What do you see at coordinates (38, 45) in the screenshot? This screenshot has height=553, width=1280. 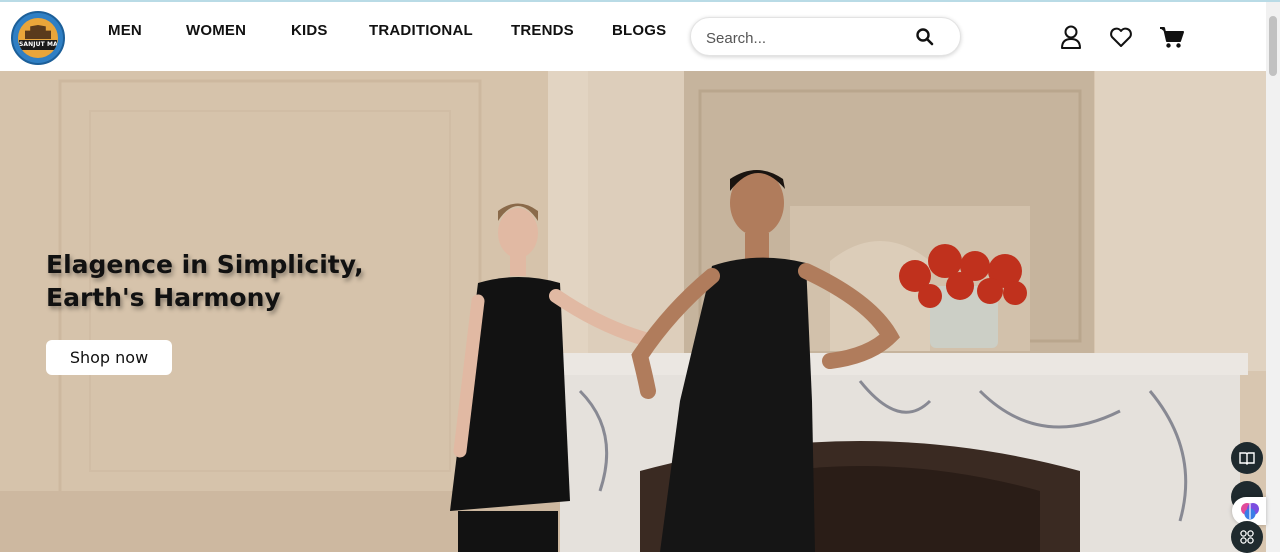 I see `logo-text: SANJUT MART` at bounding box center [38, 45].